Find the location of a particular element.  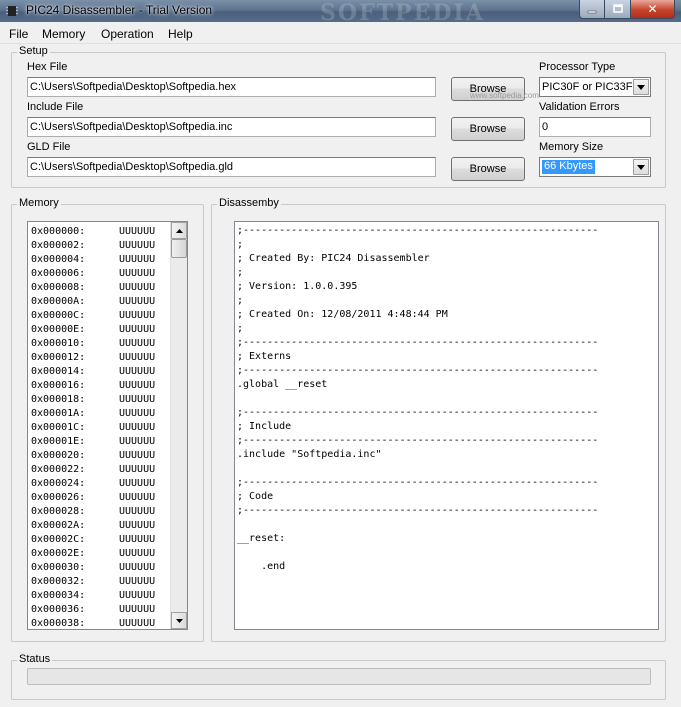

memory-address: 0x000030: is located at coordinates (58, 567).